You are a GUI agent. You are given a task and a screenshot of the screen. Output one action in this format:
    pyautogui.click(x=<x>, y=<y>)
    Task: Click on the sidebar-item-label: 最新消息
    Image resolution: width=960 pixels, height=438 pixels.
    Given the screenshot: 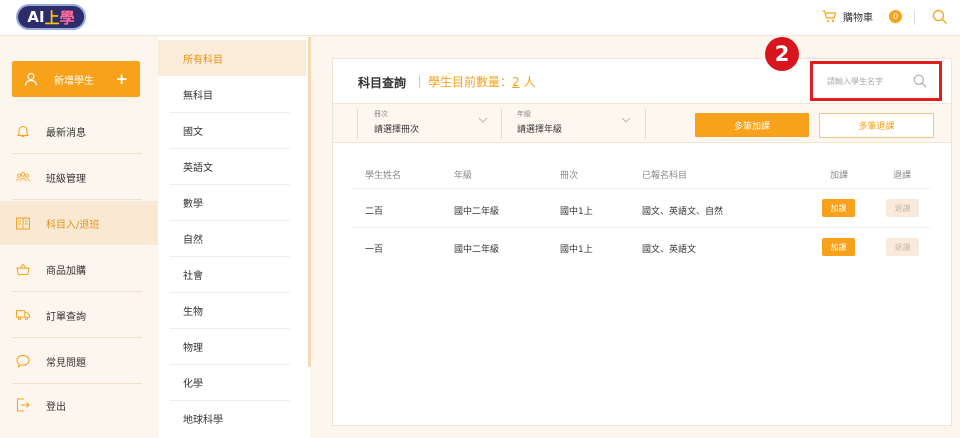 What is the action you would take?
    pyautogui.click(x=66, y=133)
    